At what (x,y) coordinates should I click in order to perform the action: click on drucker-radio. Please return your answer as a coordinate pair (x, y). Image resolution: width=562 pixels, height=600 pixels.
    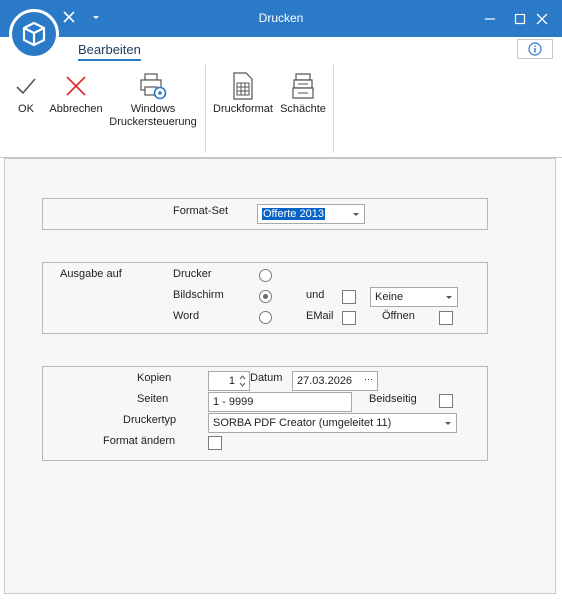
    Looking at the image, I should click on (265, 275).